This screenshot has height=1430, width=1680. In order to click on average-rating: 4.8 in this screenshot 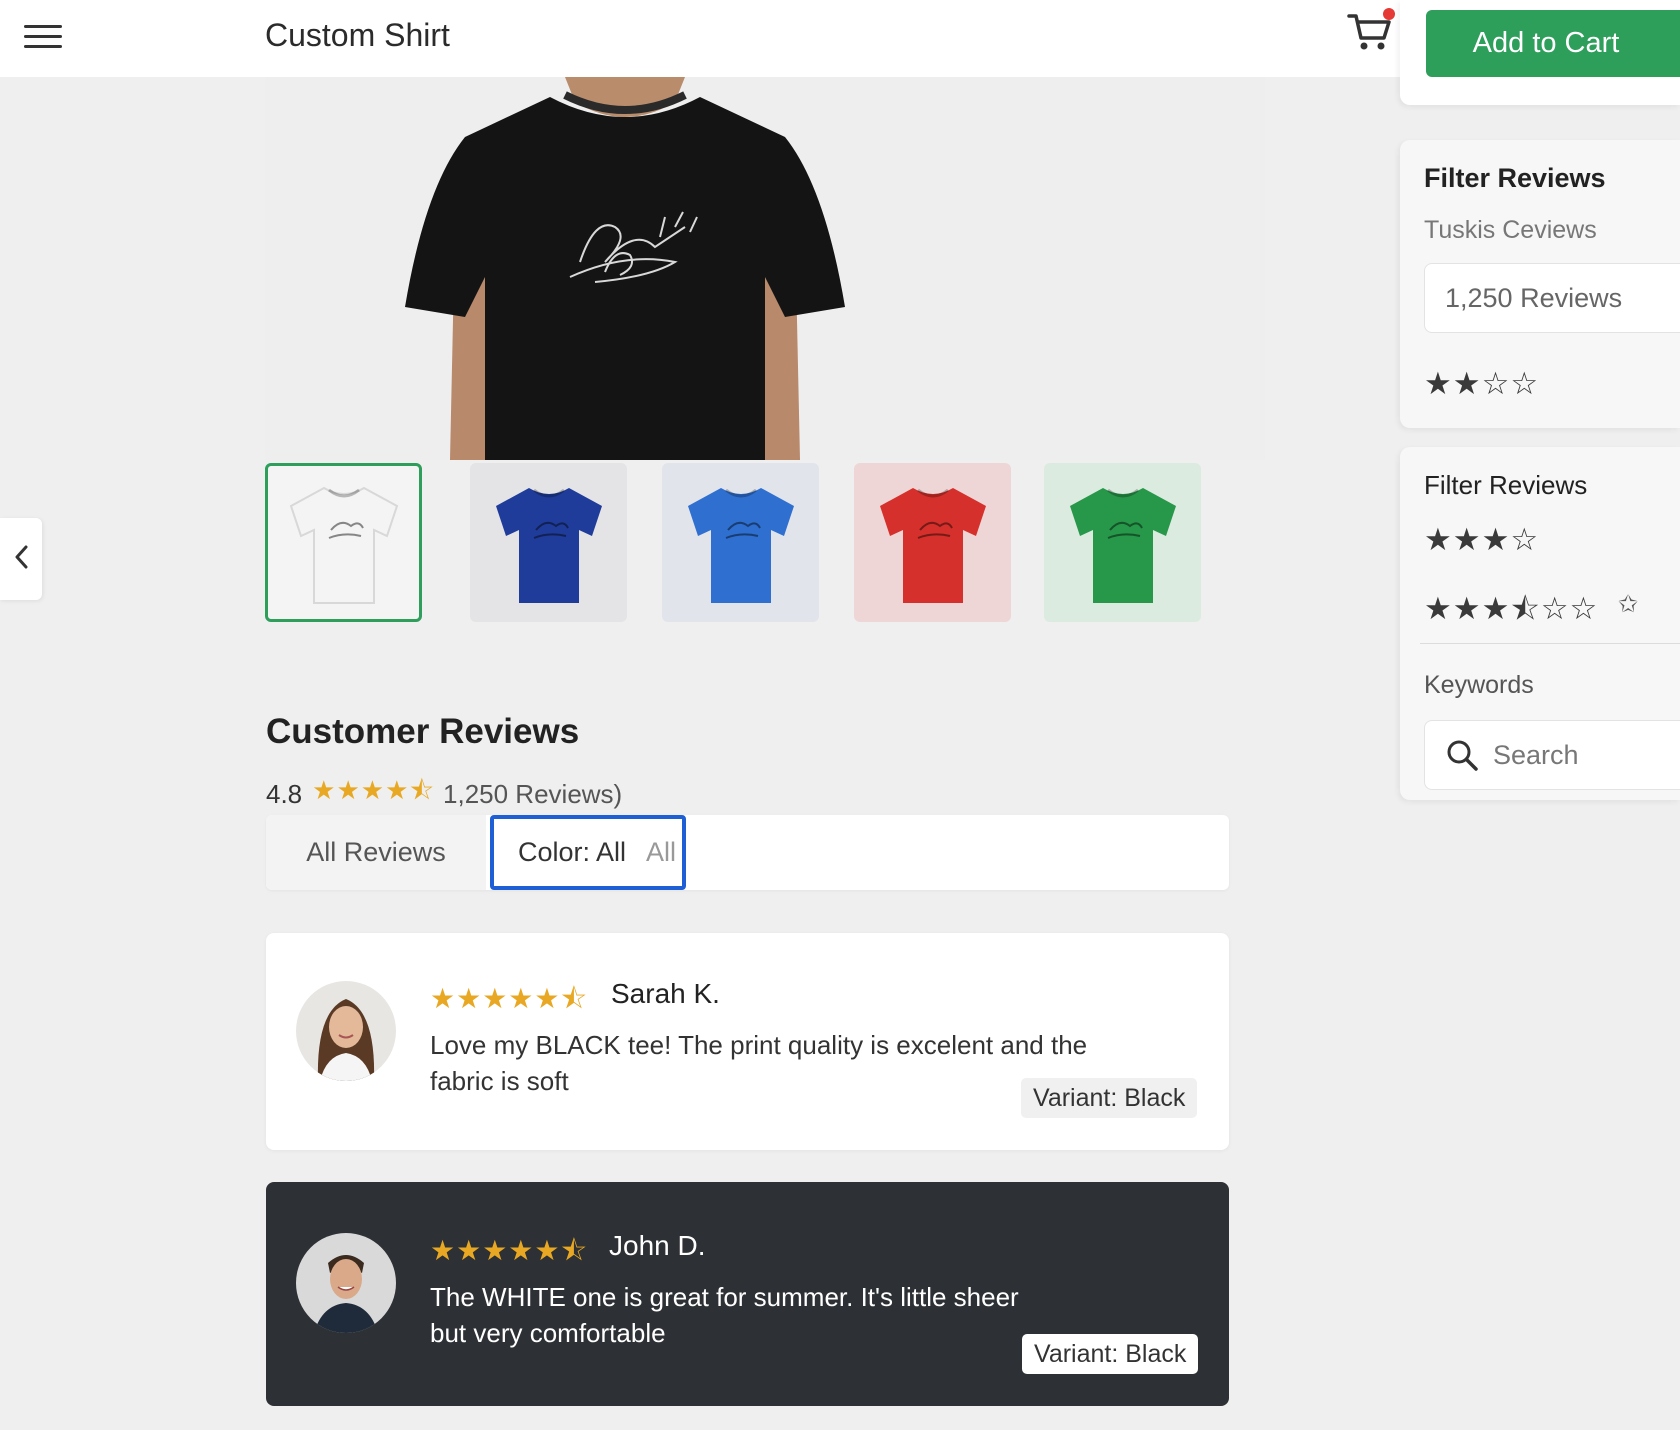, I will do `click(284, 793)`.